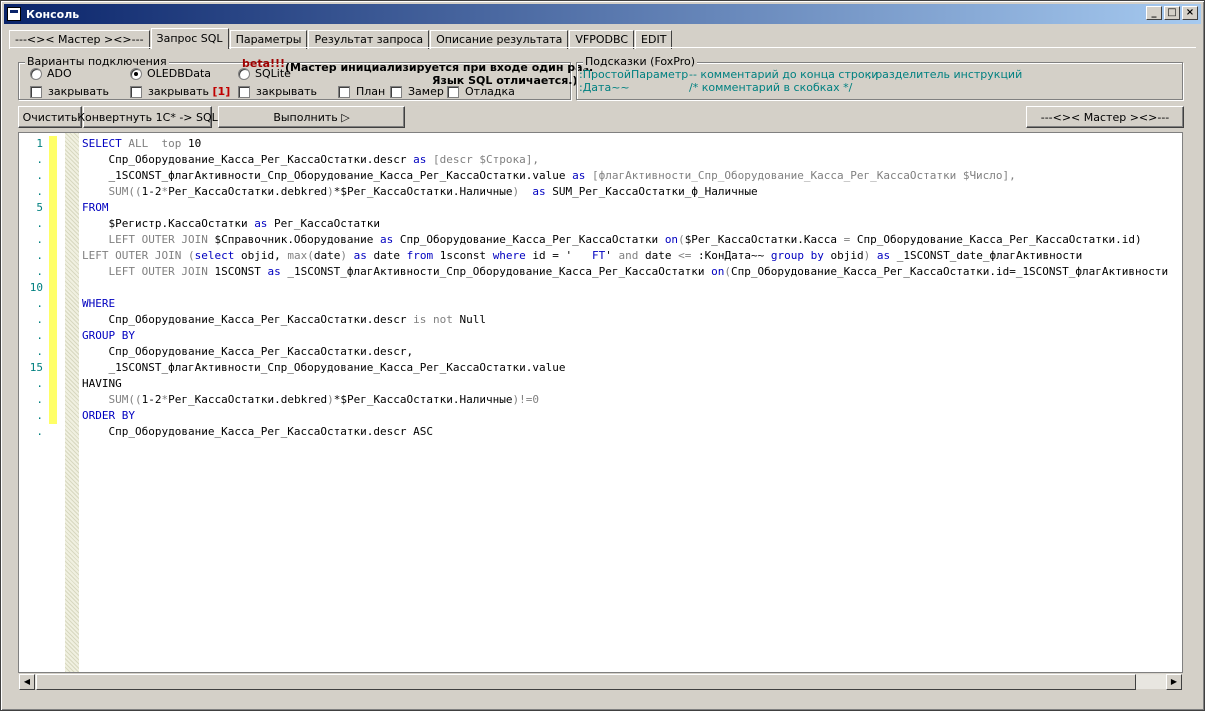 This screenshot has height=711, width=1205. I want to click on scroll-left-button: ◀, so click(27, 682).